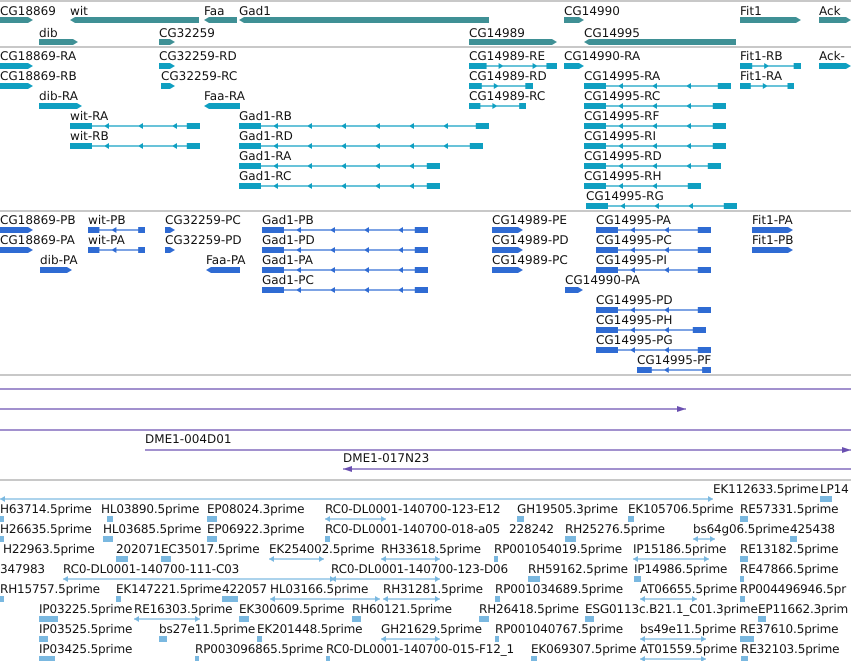  Describe the element at coordinates (203, 220) in the screenshot. I see `protein-label: CG32259-PC` at that location.